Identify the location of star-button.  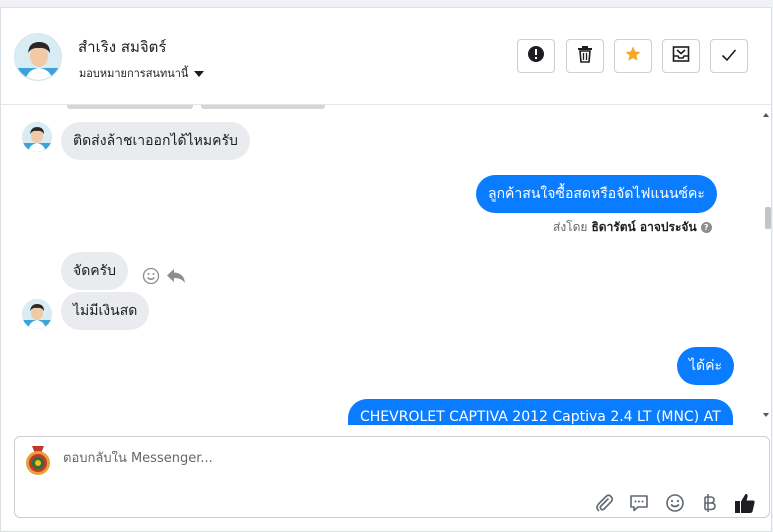
(633, 56).